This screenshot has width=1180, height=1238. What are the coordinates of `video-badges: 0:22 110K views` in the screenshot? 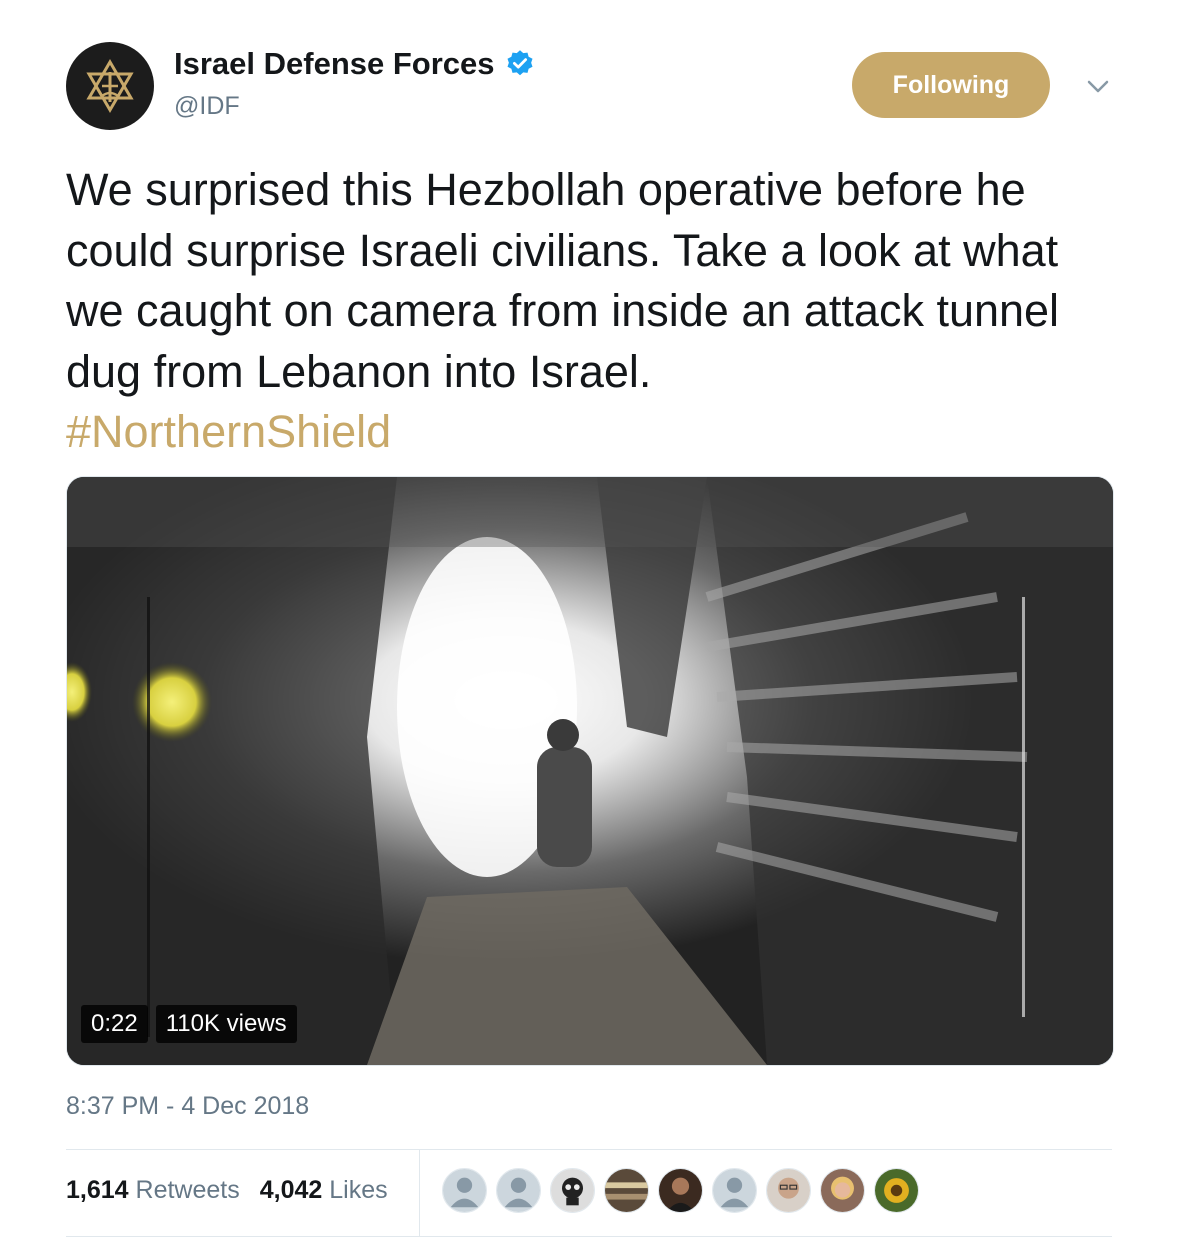 It's located at (189, 1024).